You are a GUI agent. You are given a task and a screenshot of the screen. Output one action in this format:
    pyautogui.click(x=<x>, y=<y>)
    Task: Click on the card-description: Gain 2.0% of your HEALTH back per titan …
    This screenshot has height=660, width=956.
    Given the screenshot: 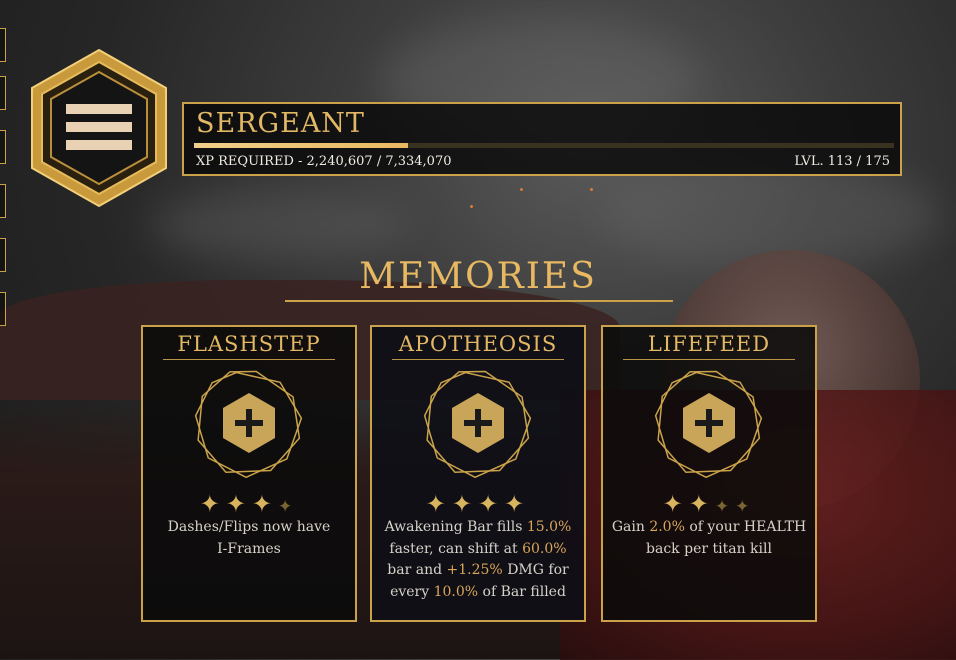 What is the action you would take?
    pyautogui.click(x=709, y=538)
    